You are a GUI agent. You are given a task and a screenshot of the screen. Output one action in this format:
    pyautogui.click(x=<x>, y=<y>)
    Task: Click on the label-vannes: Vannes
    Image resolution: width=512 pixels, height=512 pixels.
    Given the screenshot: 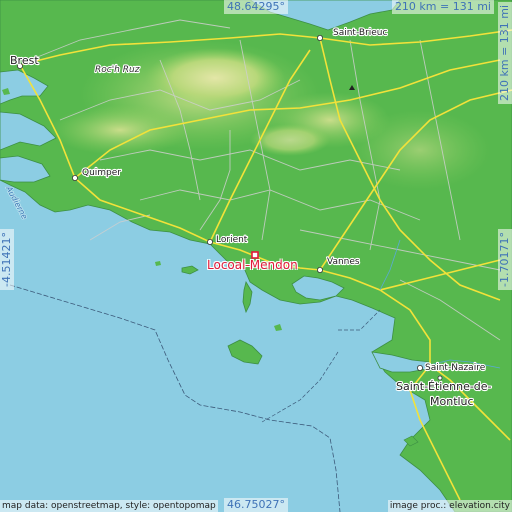 What is the action you would take?
    pyautogui.click(x=343, y=262)
    